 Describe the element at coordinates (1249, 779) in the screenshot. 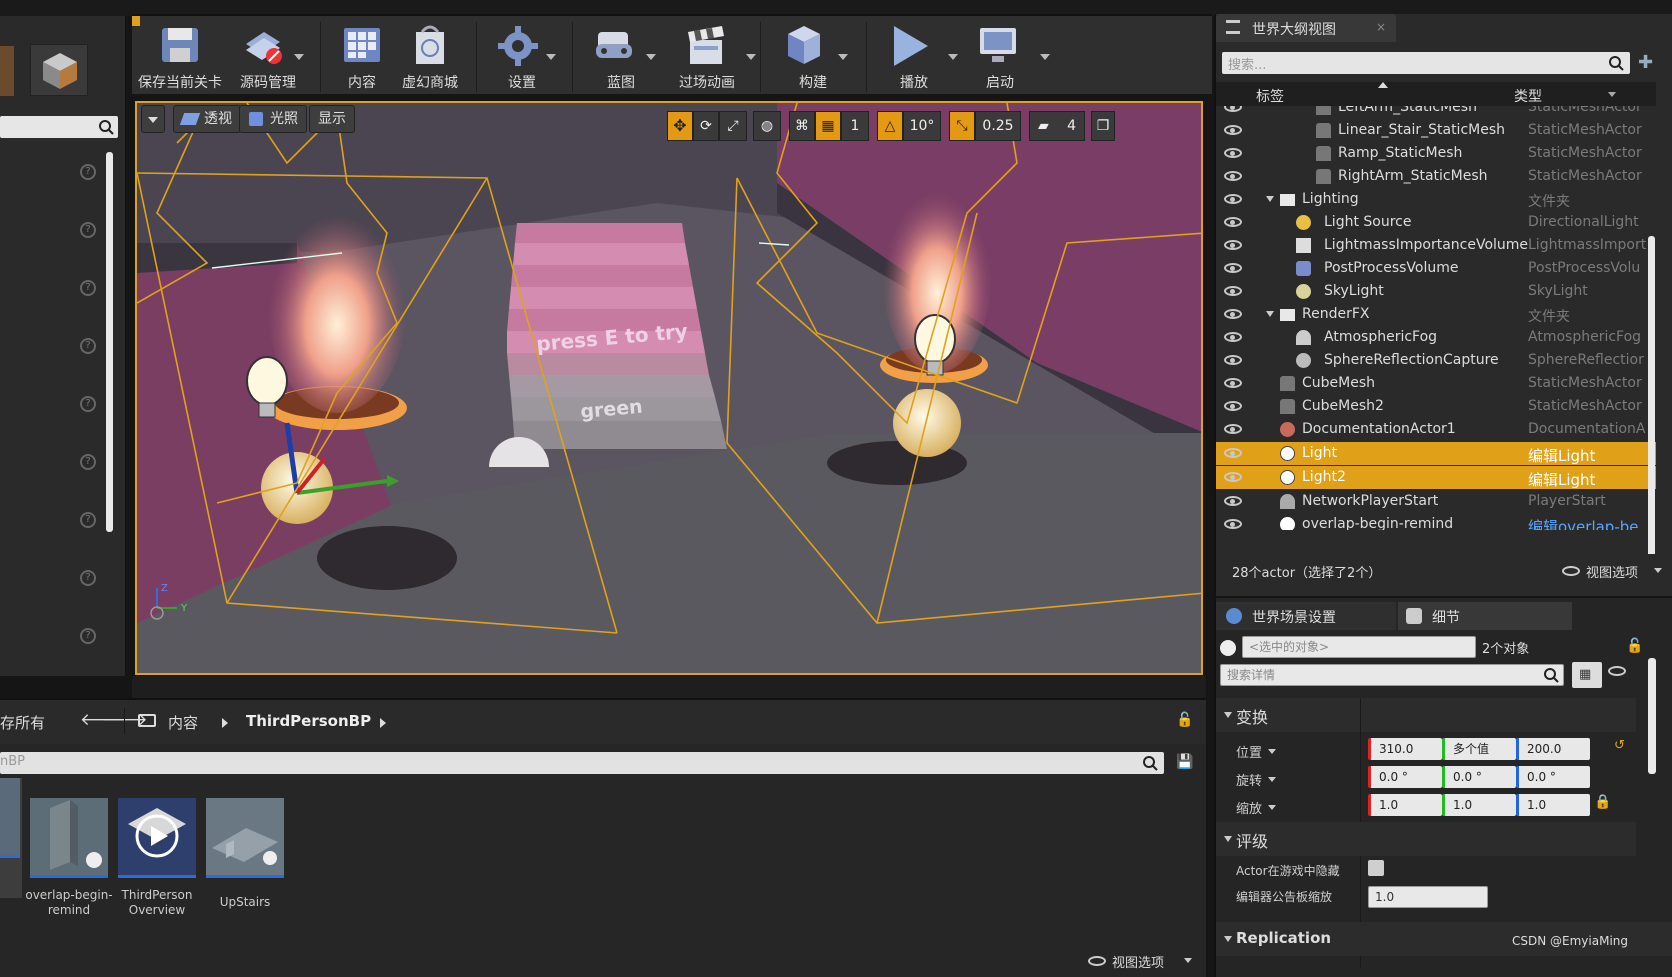

I see `rotation-label: 旋转` at that location.